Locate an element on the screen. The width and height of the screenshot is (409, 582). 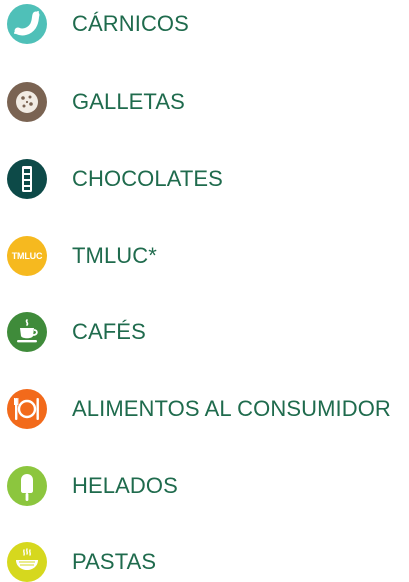
category-item-alimentos-al-consumidor: ALIMENTOS AL CONSUMIDOR is located at coordinates (199, 409).